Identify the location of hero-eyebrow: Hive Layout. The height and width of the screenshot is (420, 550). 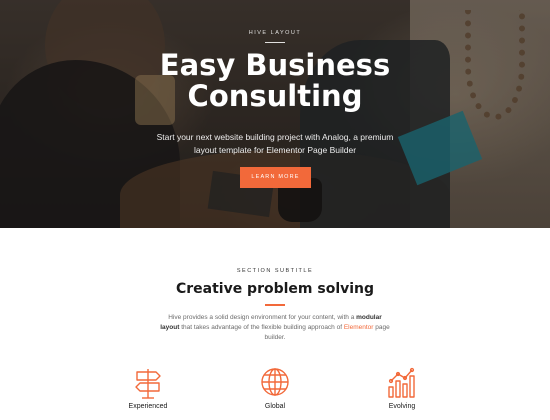
(275, 33).